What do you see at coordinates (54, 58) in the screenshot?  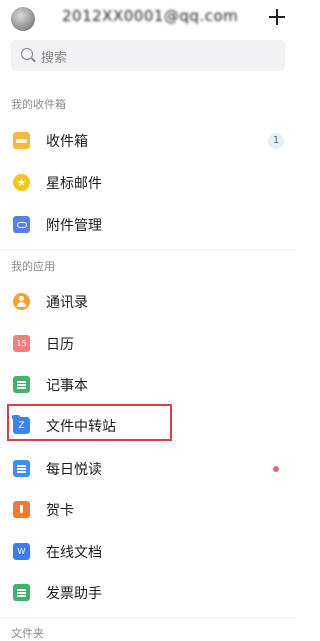 I see `search-placeholder: 搜索` at bounding box center [54, 58].